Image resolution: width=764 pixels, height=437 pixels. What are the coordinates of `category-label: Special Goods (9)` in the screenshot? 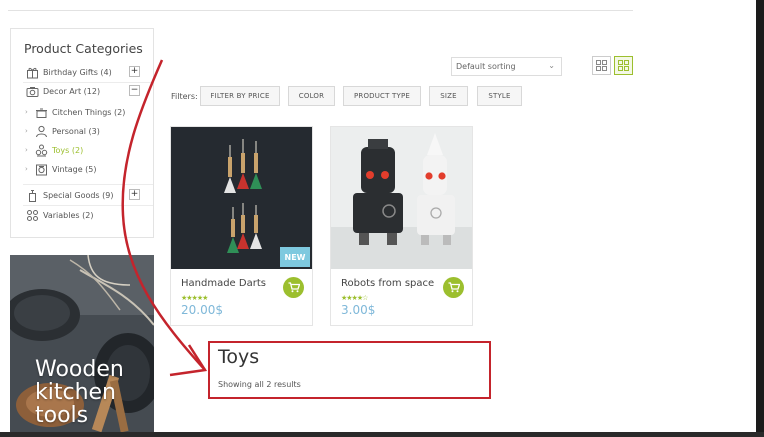 It's located at (78, 195).